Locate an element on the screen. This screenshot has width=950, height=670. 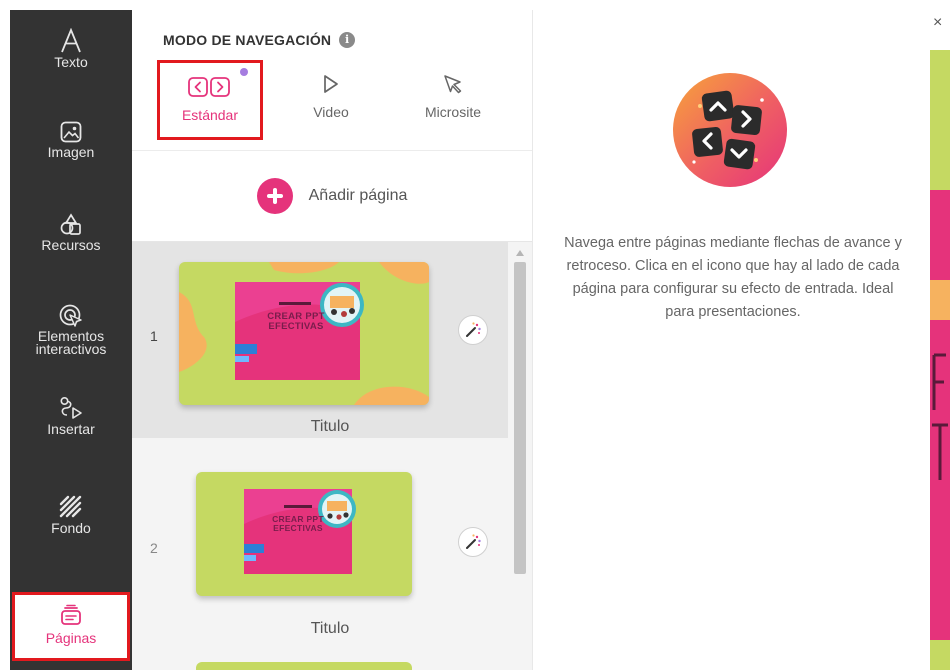
add-page-label: Añadir página is located at coordinates (358, 195).